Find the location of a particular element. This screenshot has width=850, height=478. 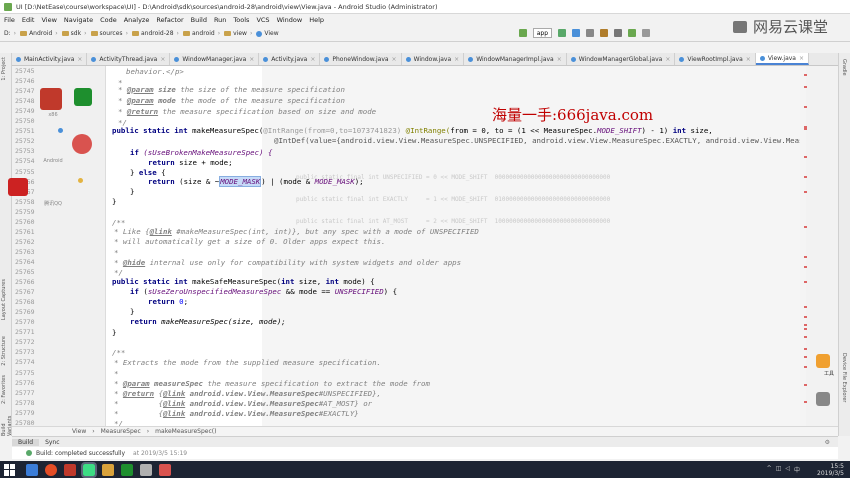

tool-tab-layout-captures: Layout Captures is located at coordinates (4, 299).